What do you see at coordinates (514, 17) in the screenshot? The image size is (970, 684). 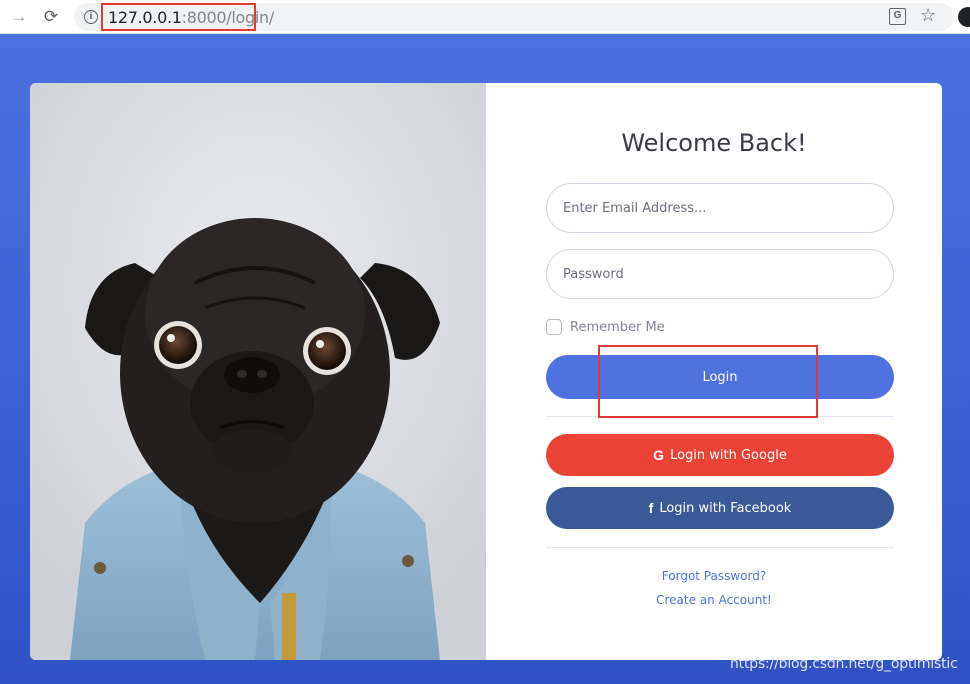 I see `address-bar: i 127.0.0.1:8000/login/ G ☆` at bounding box center [514, 17].